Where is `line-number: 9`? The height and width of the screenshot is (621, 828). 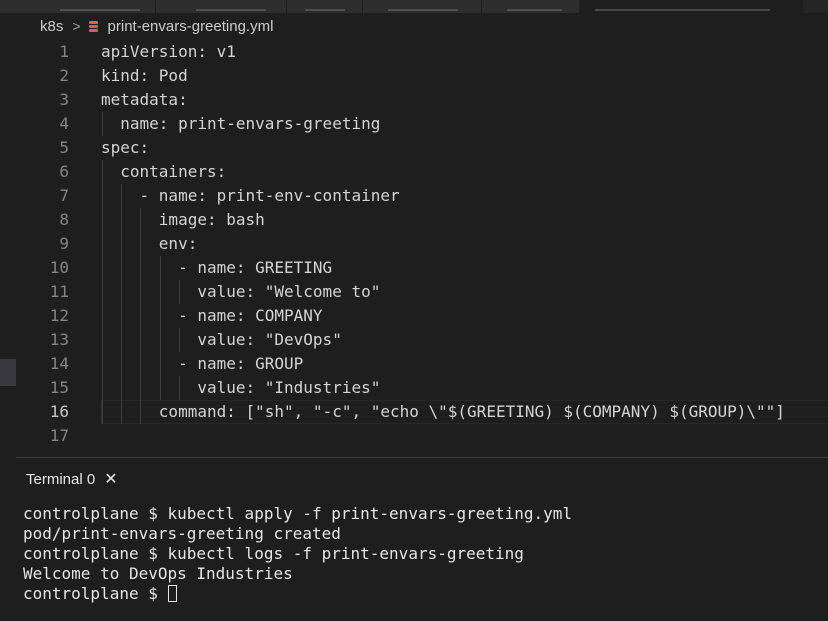
line-number: 9 is located at coordinates (64, 243).